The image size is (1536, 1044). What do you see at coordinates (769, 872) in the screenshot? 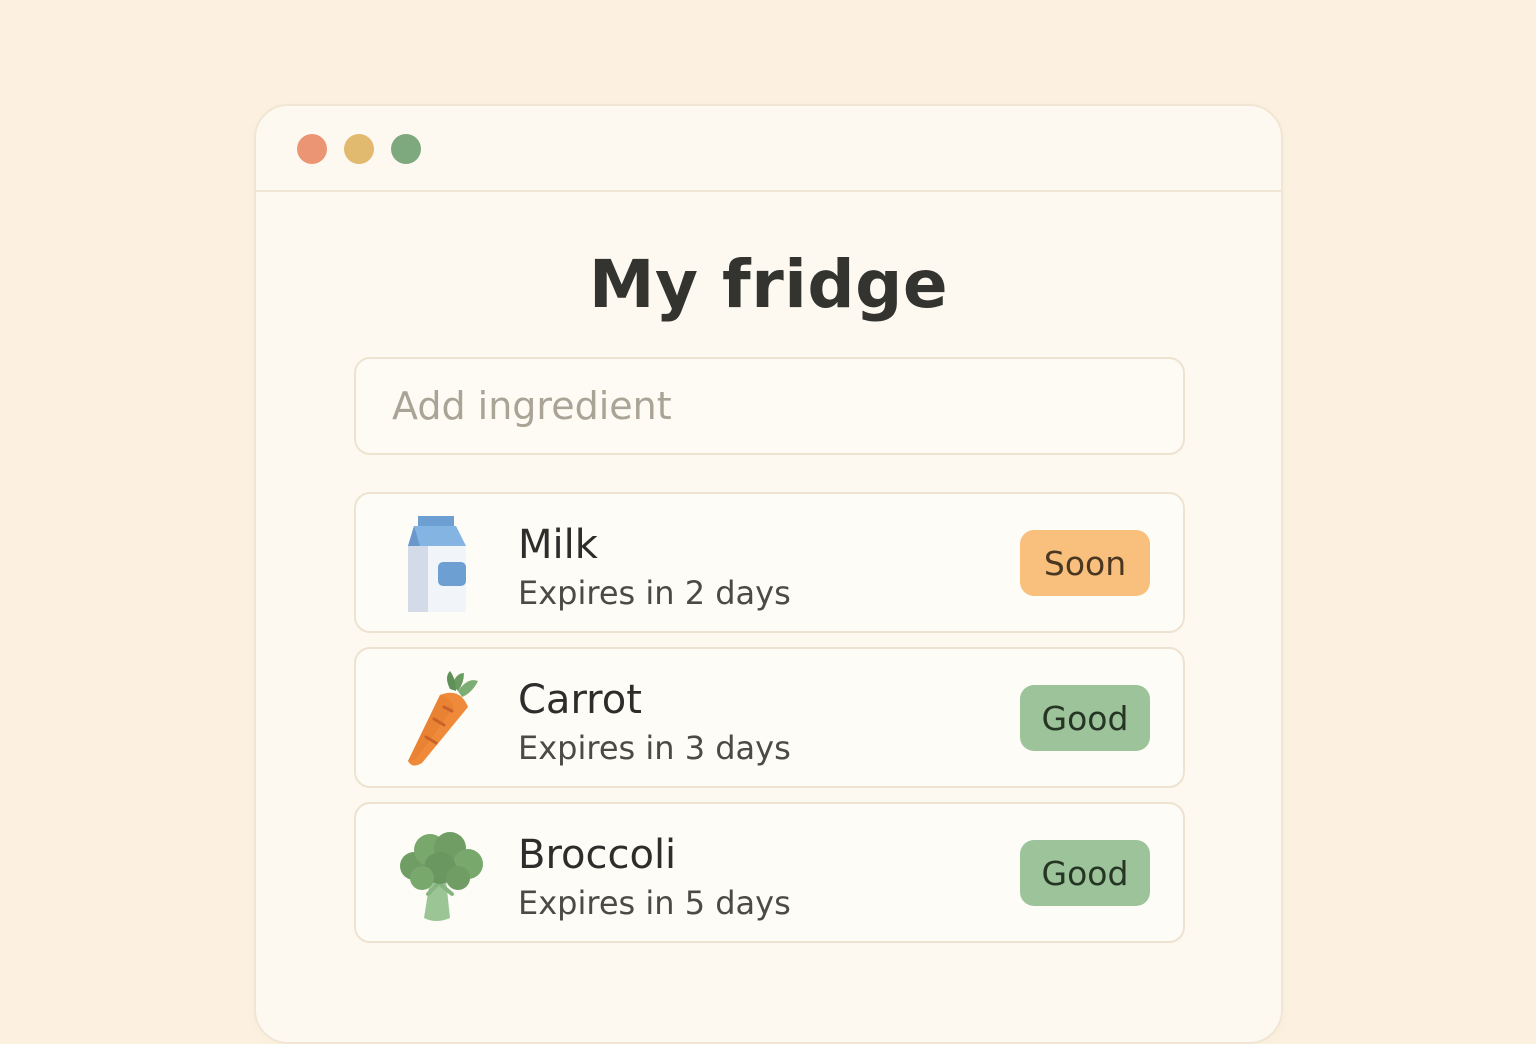
I see `list-item-broccoli: Broccoli Expires in 5 days Good` at bounding box center [769, 872].